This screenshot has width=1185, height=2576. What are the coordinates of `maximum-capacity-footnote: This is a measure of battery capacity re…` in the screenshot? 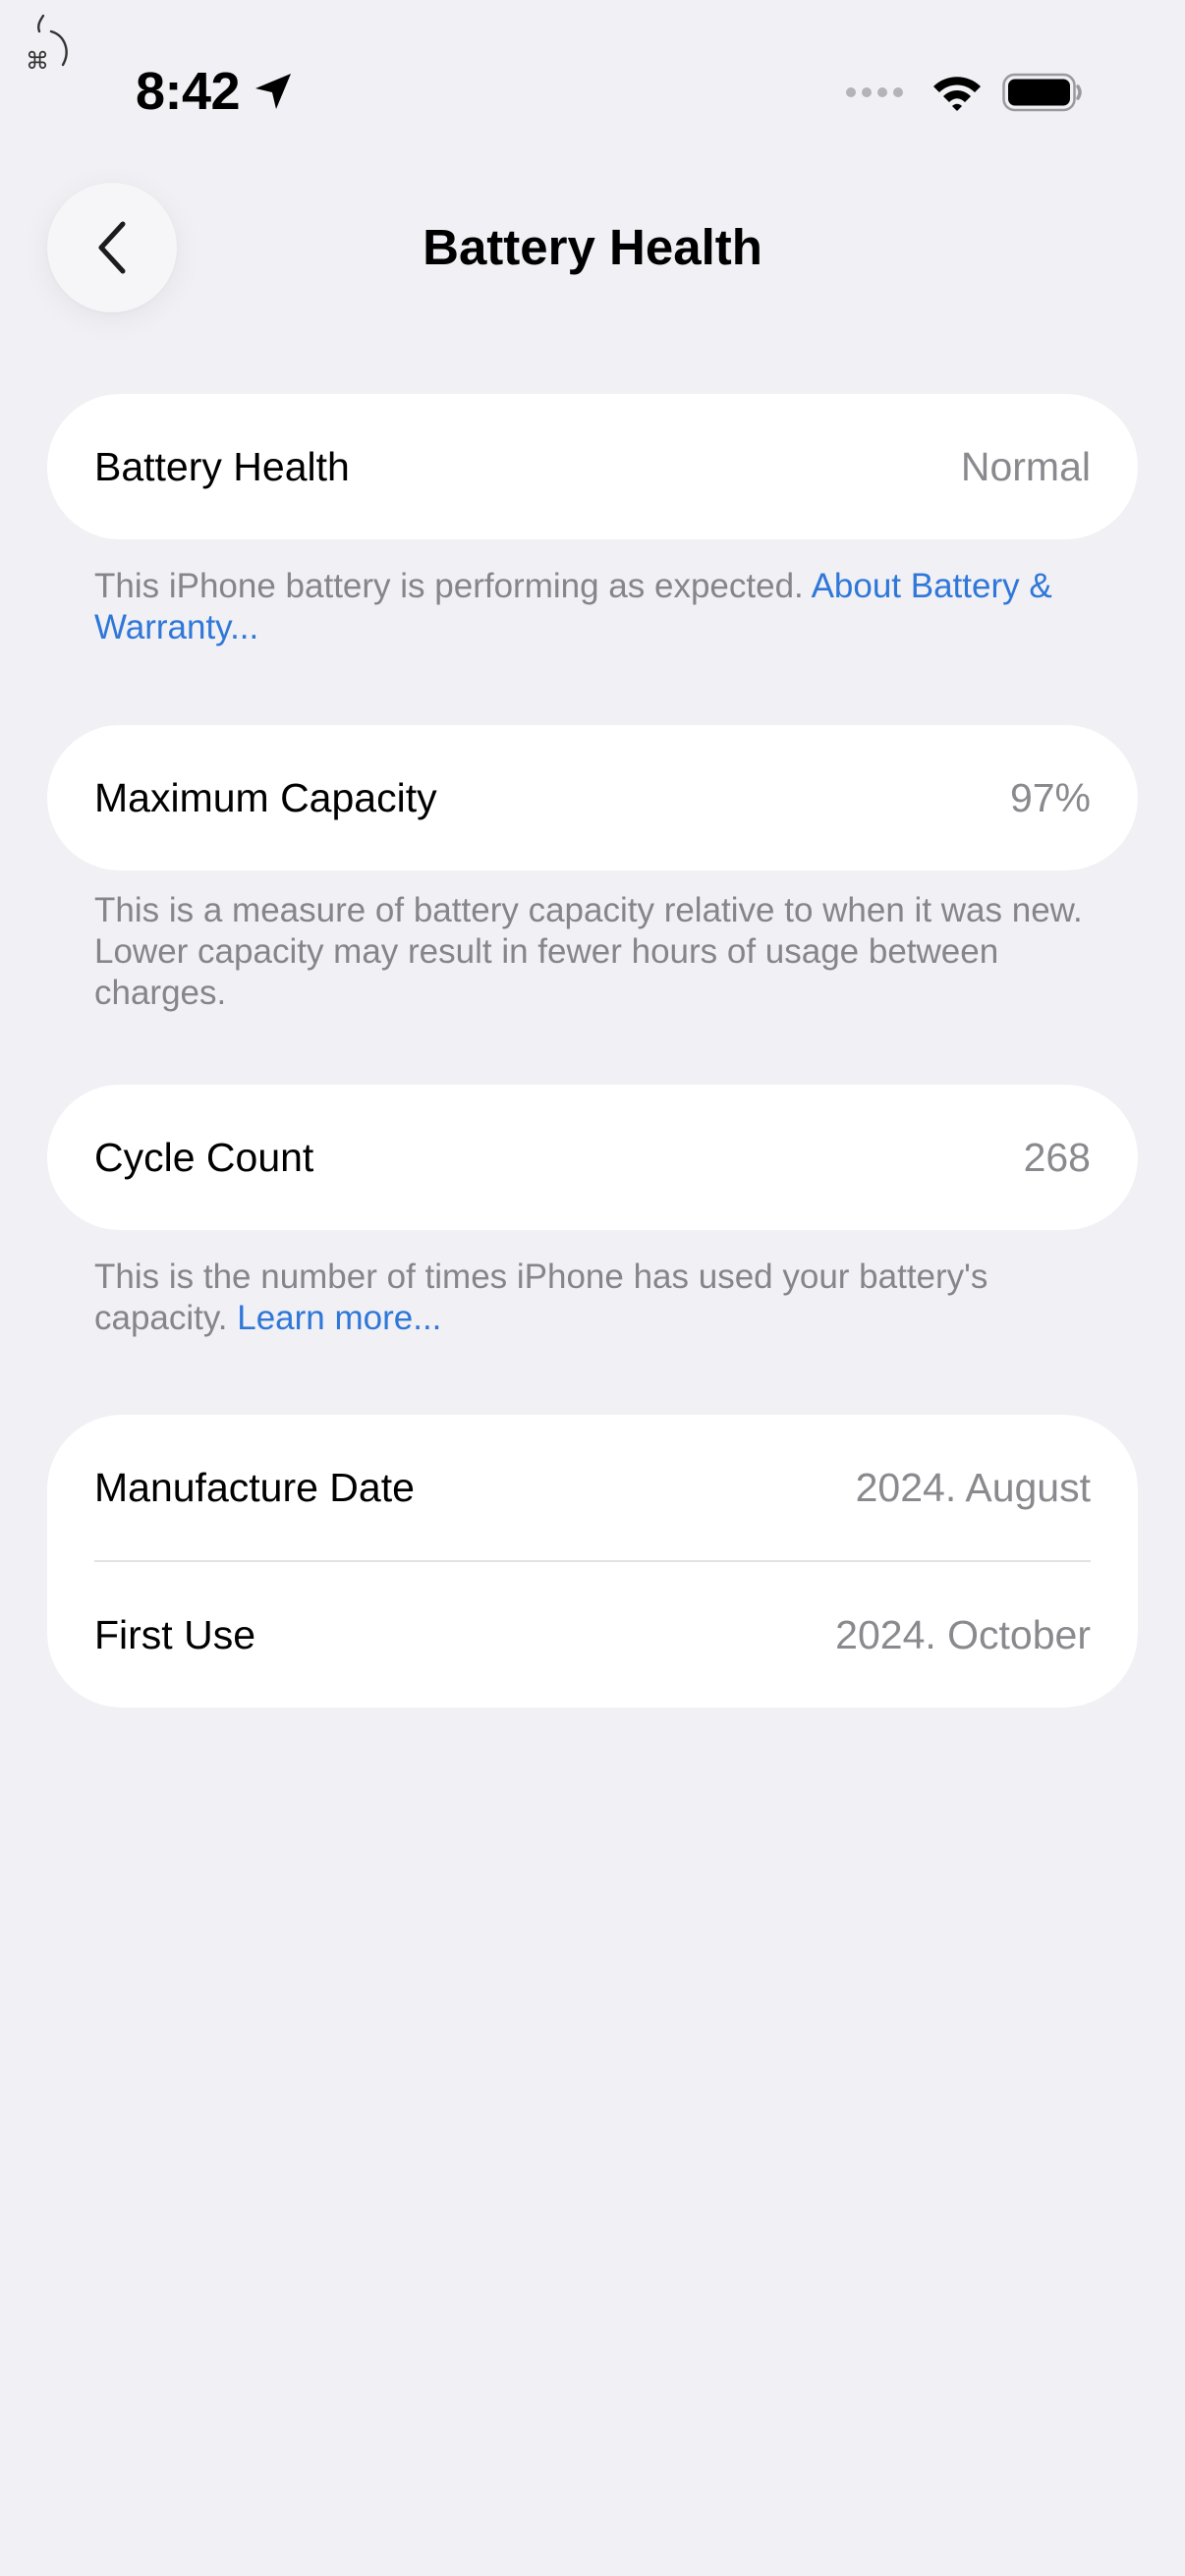 It's located at (589, 951).